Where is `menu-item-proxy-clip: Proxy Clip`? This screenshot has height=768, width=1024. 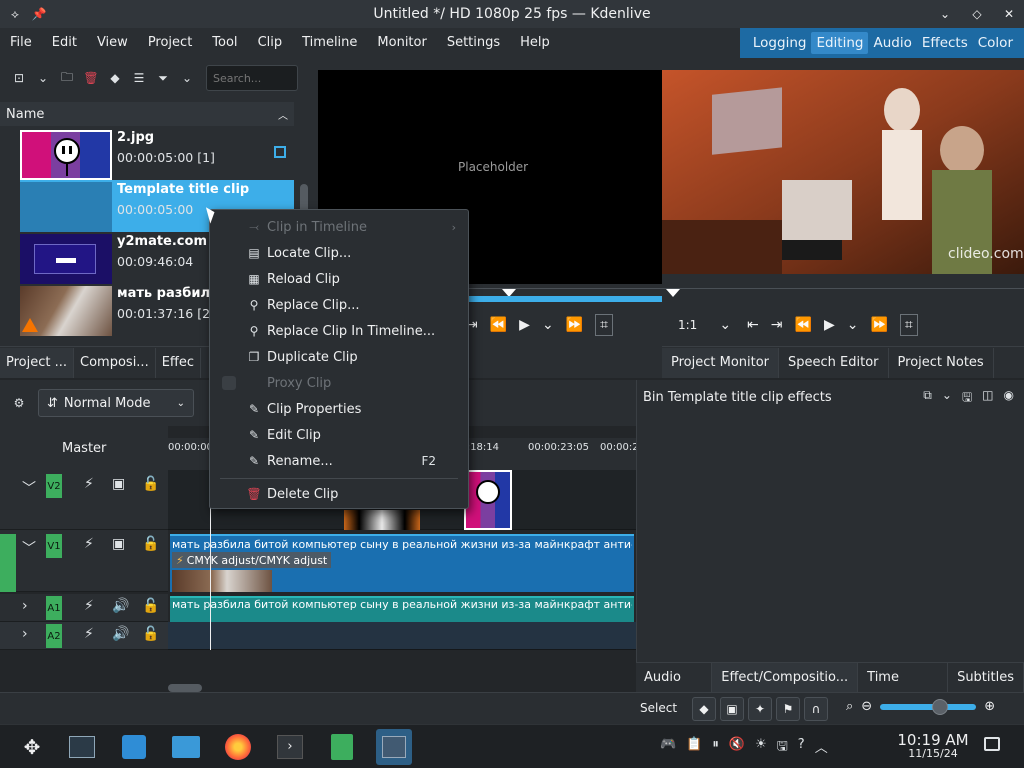
menu-item-proxy-clip: Proxy Clip is located at coordinates (339, 383).